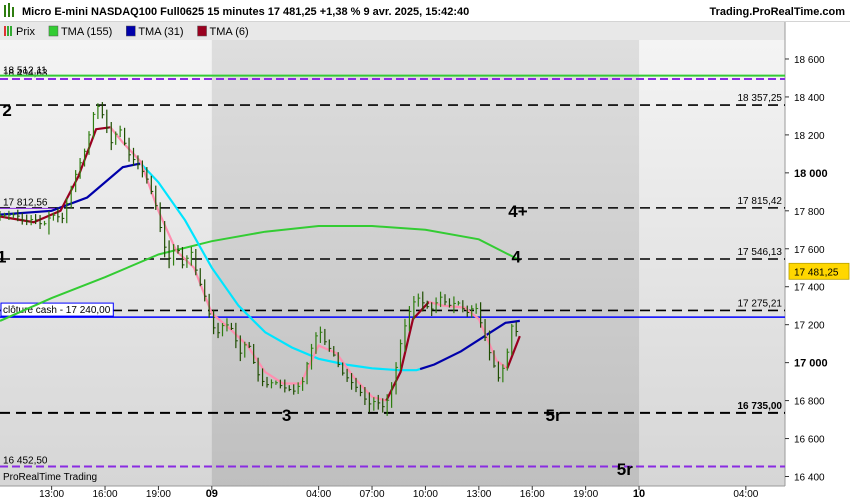 The image size is (850, 500). What do you see at coordinates (809, 402) in the screenshot?
I see `y-tick-label-9: 16 800` at bounding box center [809, 402].